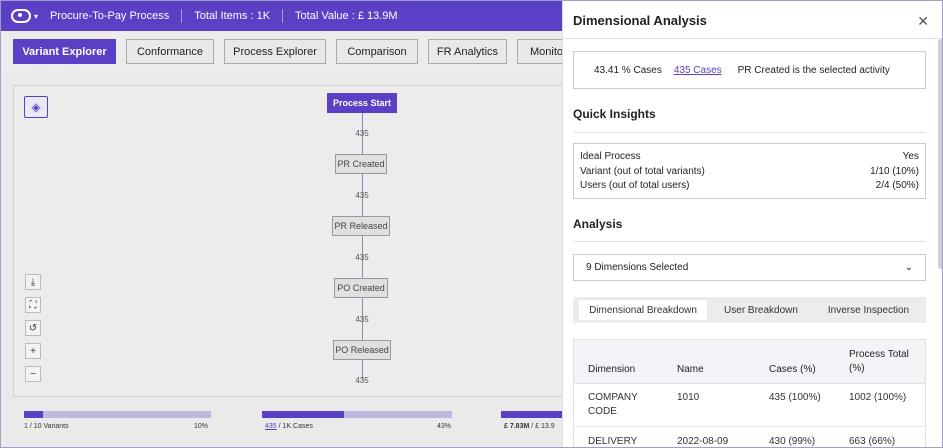 Image resolution: width=943 pixels, height=448 pixels. Describe the element at coordinates (643, 310) in the screenshot. I see `tab-dimensional-breakdown: Dimensional Breakdown` at that location.